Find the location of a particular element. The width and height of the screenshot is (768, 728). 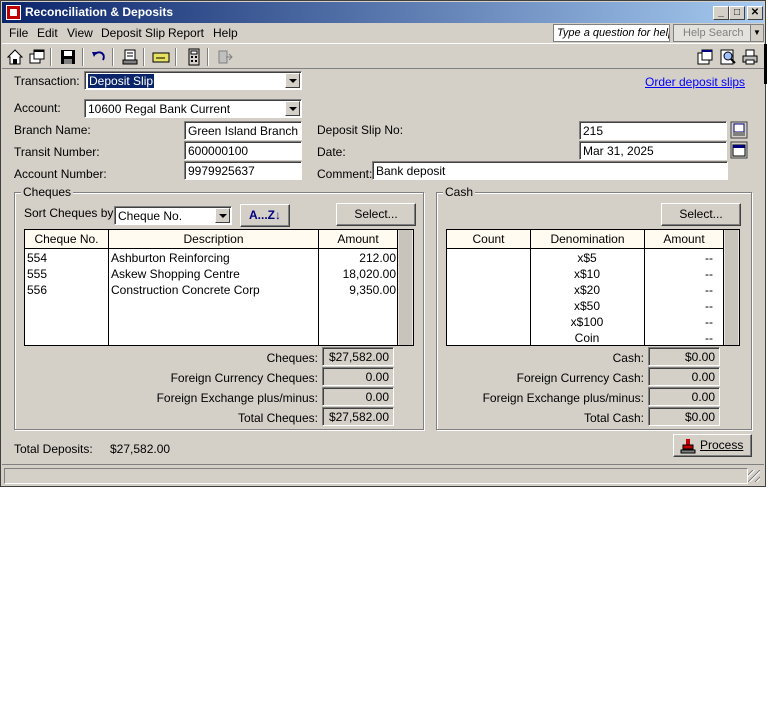

menu-file: File is located at coordinates (18, 33).